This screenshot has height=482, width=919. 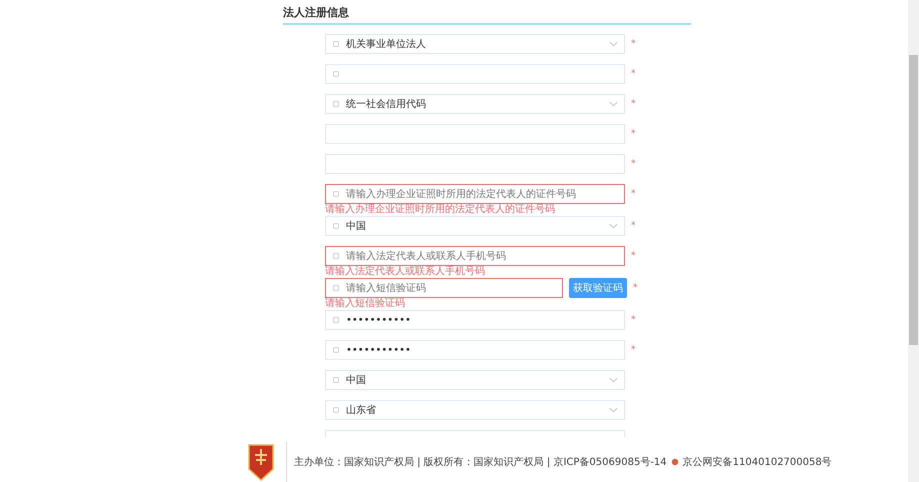 What do you see at coordinates (475, 410) in the screenshot?
I see `dropdown-field: 山东省` at bounding box center [475, 410].